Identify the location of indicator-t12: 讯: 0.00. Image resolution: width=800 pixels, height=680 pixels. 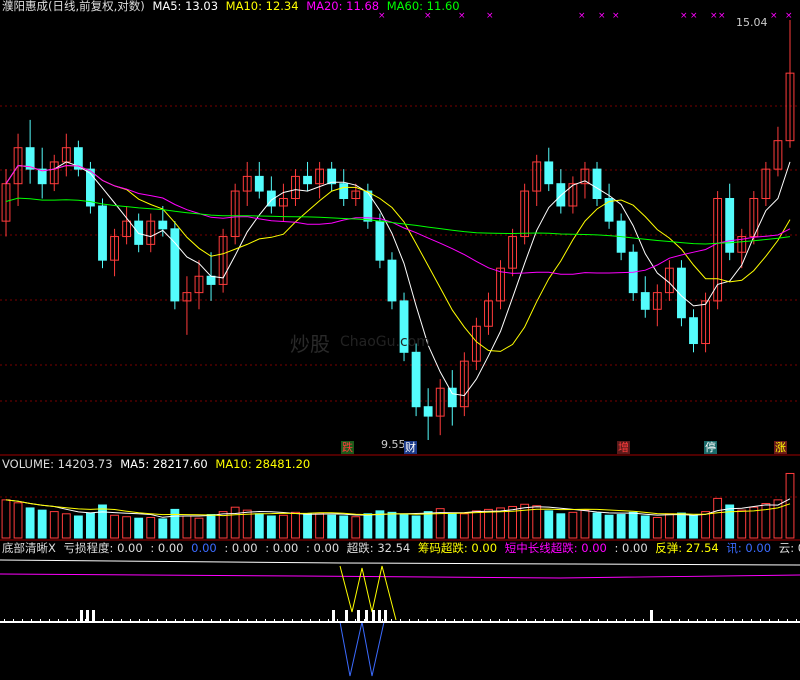
(749, 548).